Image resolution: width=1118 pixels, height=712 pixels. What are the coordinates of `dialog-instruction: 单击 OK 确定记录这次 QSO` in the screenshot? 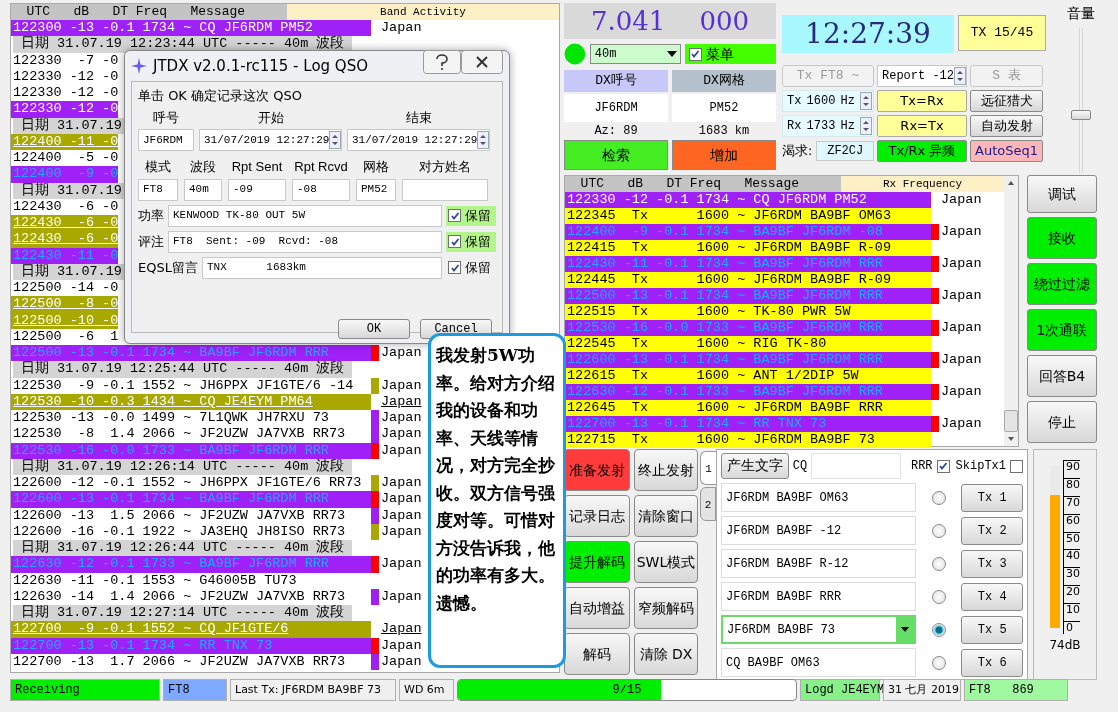 It's located at (220, 96).